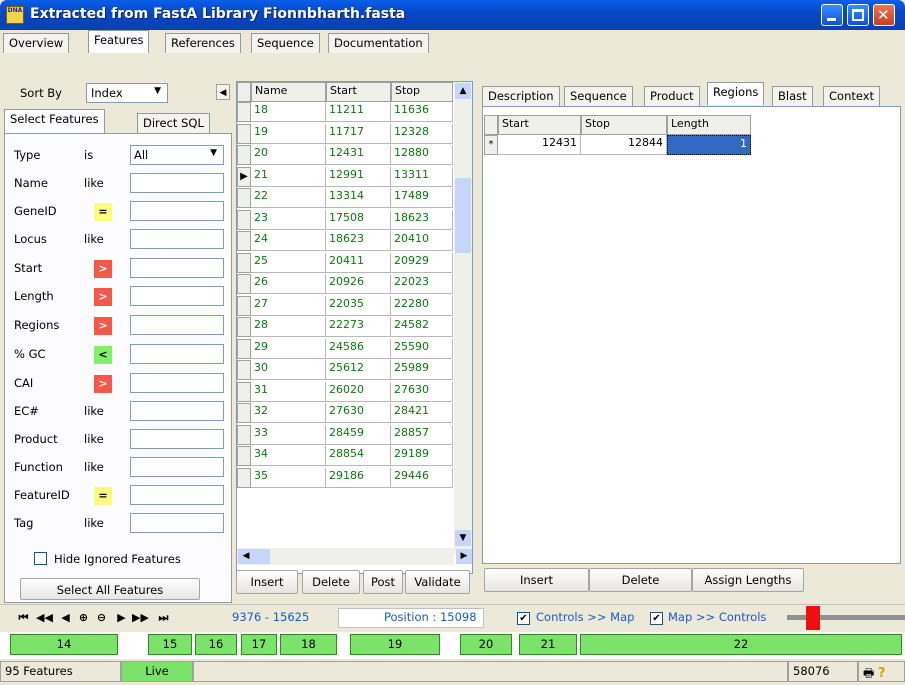  Describe the element at coordinates (203, 43) in the screenshot. I see `tab-references: References` at that location.